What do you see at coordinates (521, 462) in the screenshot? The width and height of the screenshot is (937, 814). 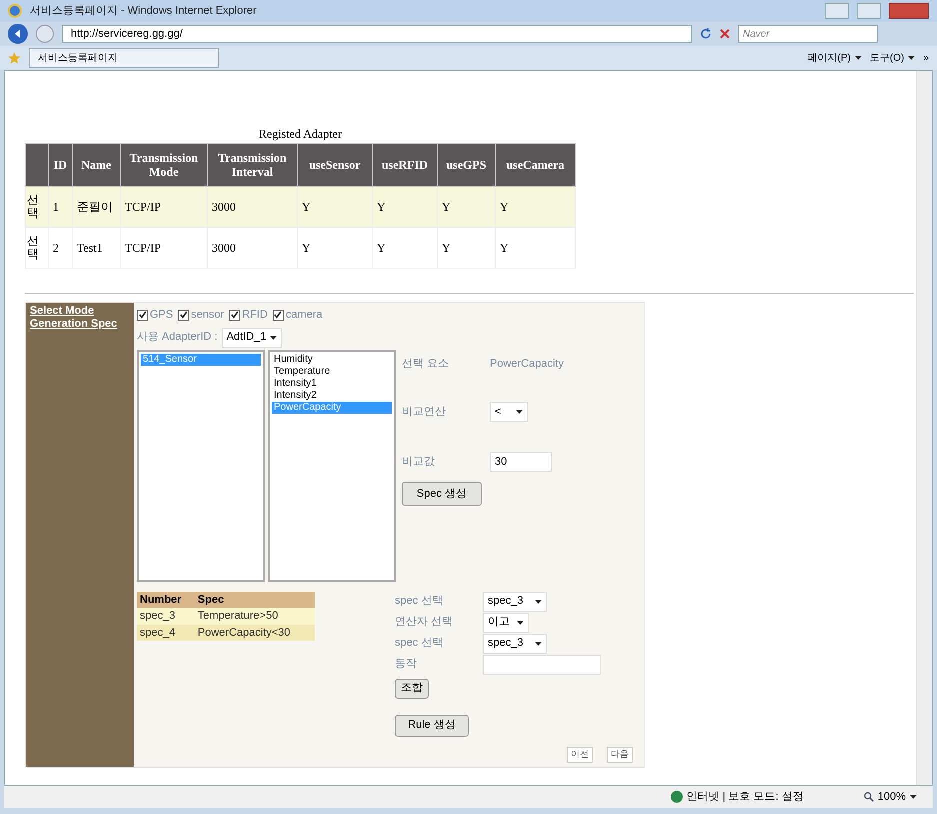 I see `compare-field: 30` at bounding box center [521, 462].